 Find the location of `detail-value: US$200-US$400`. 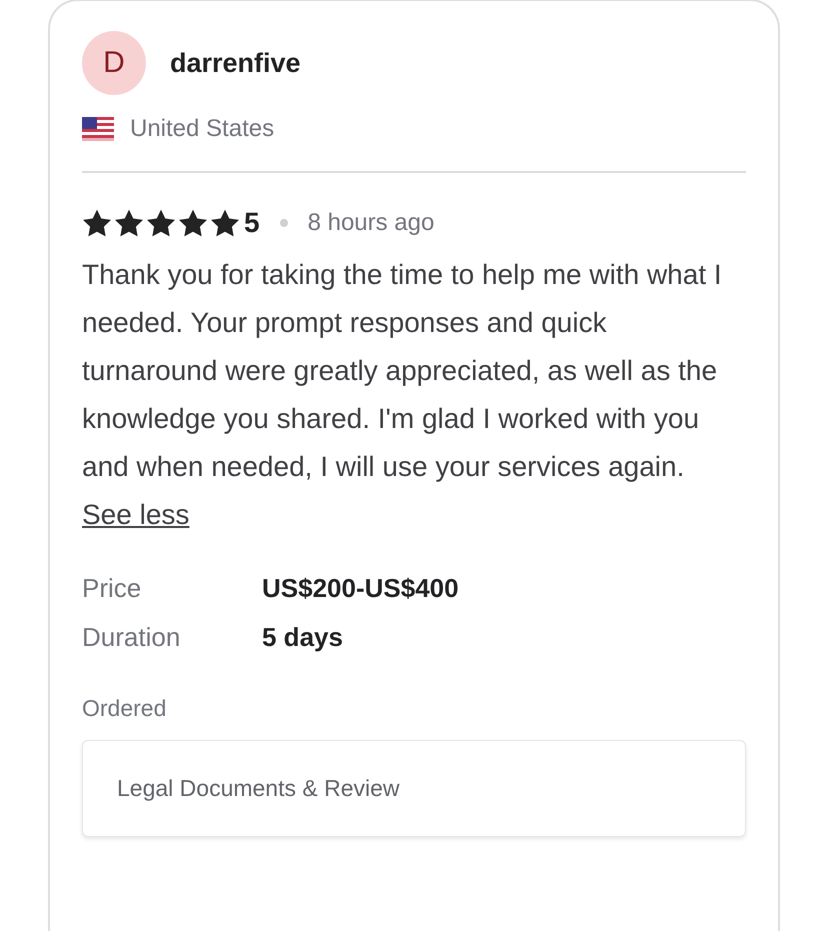

detail-value: US$200-US$400 is located at coordinates (361, 588).